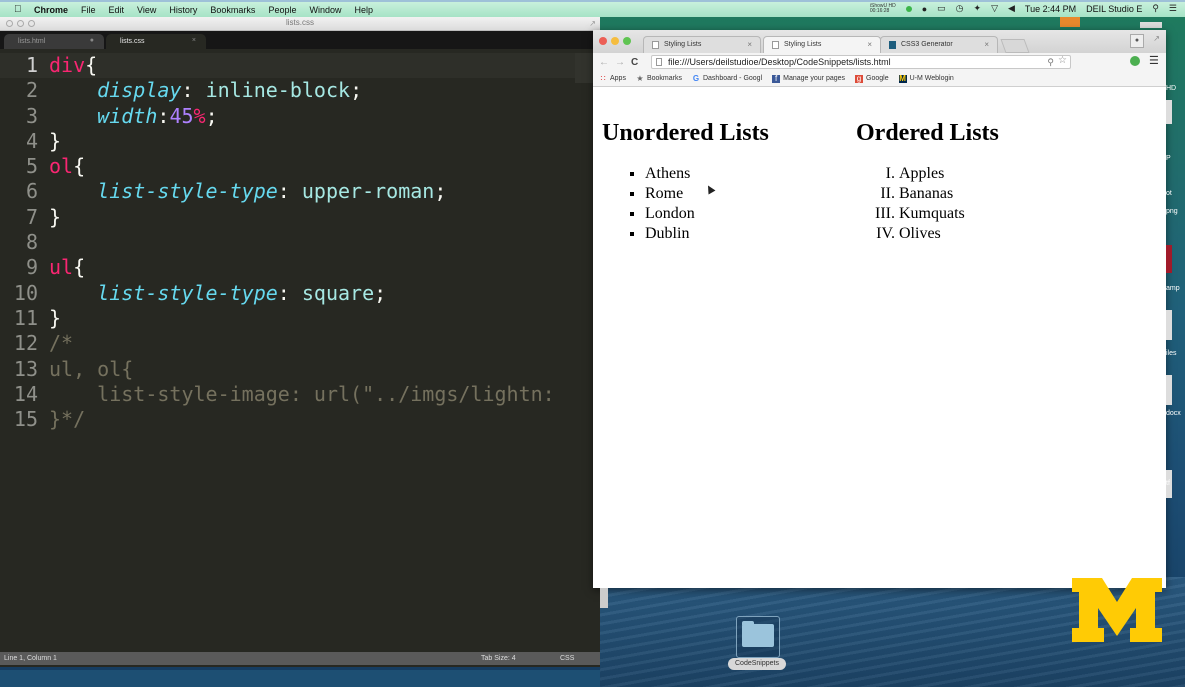  Describe the element at coordinates (604, 62) in the screenshot. I see `back-icon: ←` at that location.